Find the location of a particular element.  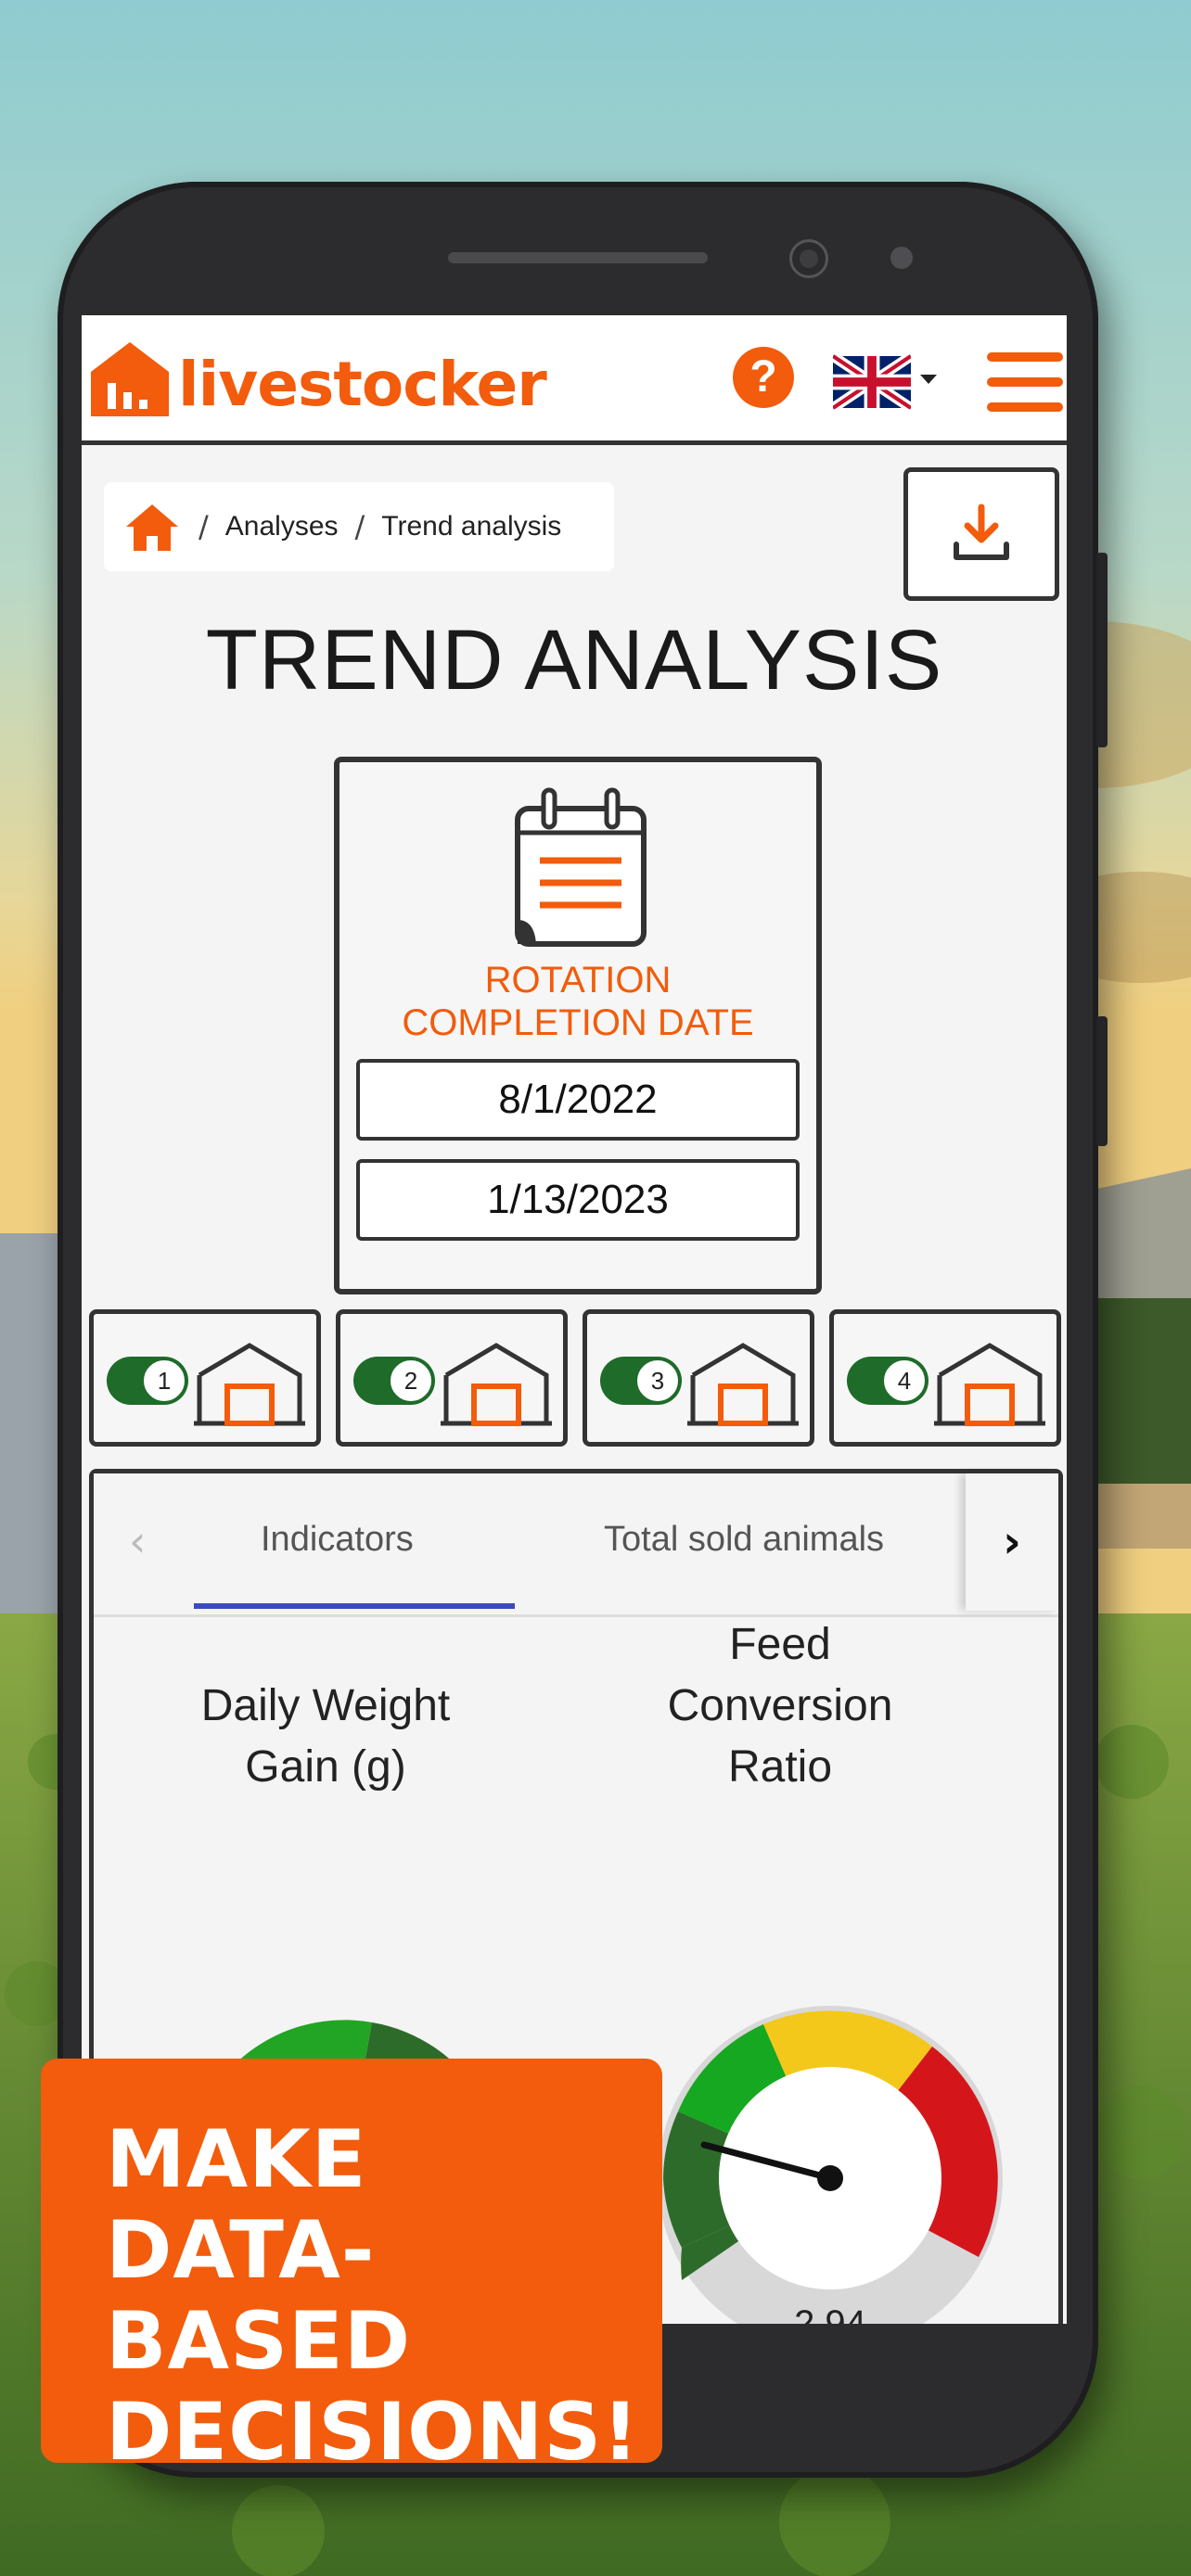

barn-card-1: 1 is located at coordinates (205, 1378).